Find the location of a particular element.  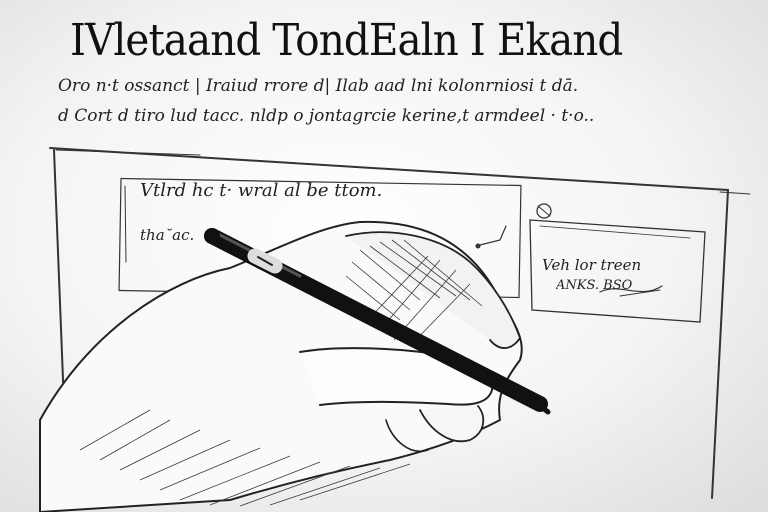

panel-scribble-2: tha˘ac. is located at coordinates (167, 235).